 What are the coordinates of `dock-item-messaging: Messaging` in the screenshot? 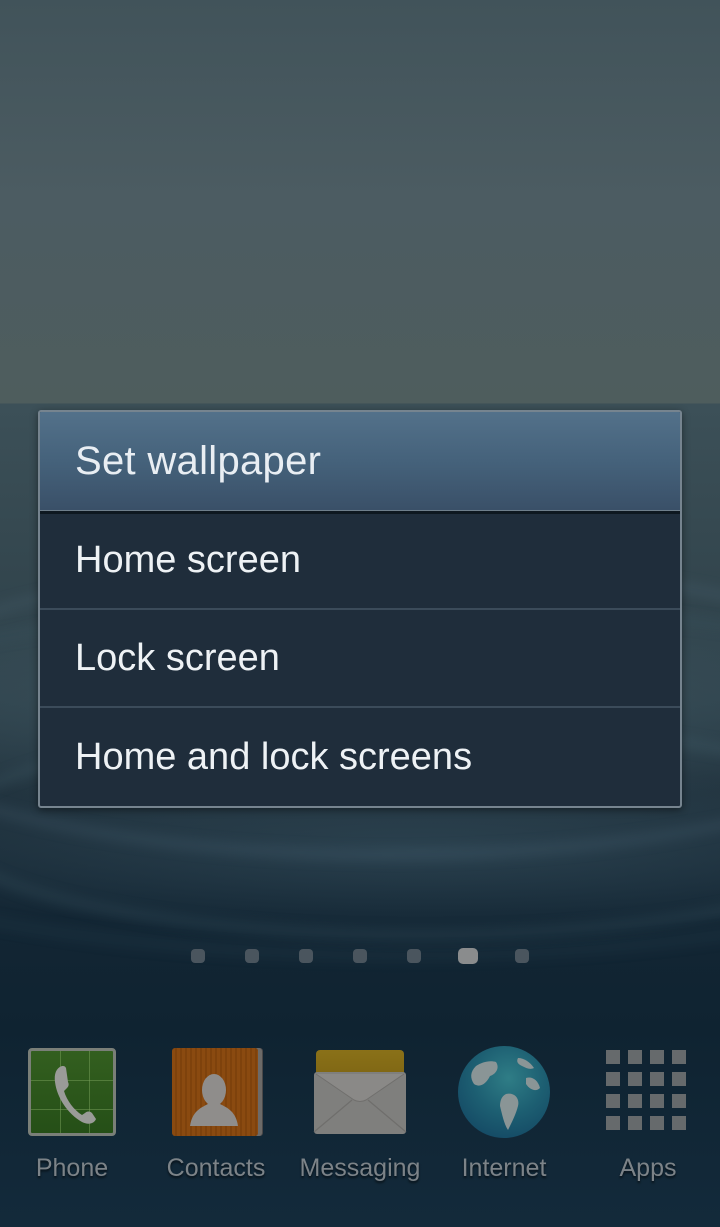 It's located at (360, 1115).